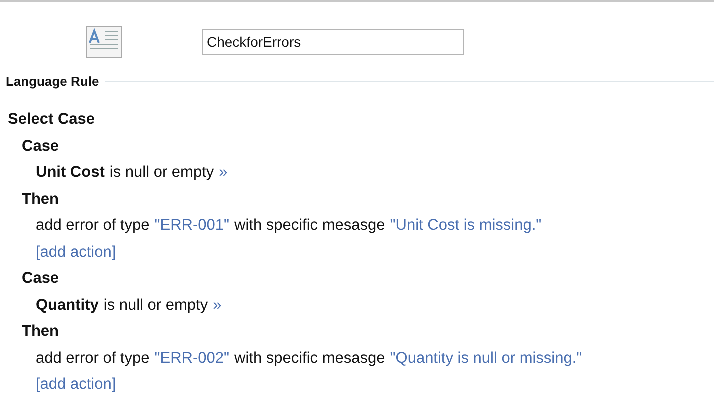 The image size is (714, 409). What do you see at coordinates (333, 42) in the screenshot?
I see `rule-name-field: CheckforErrors` at bounding box center [333, 42].